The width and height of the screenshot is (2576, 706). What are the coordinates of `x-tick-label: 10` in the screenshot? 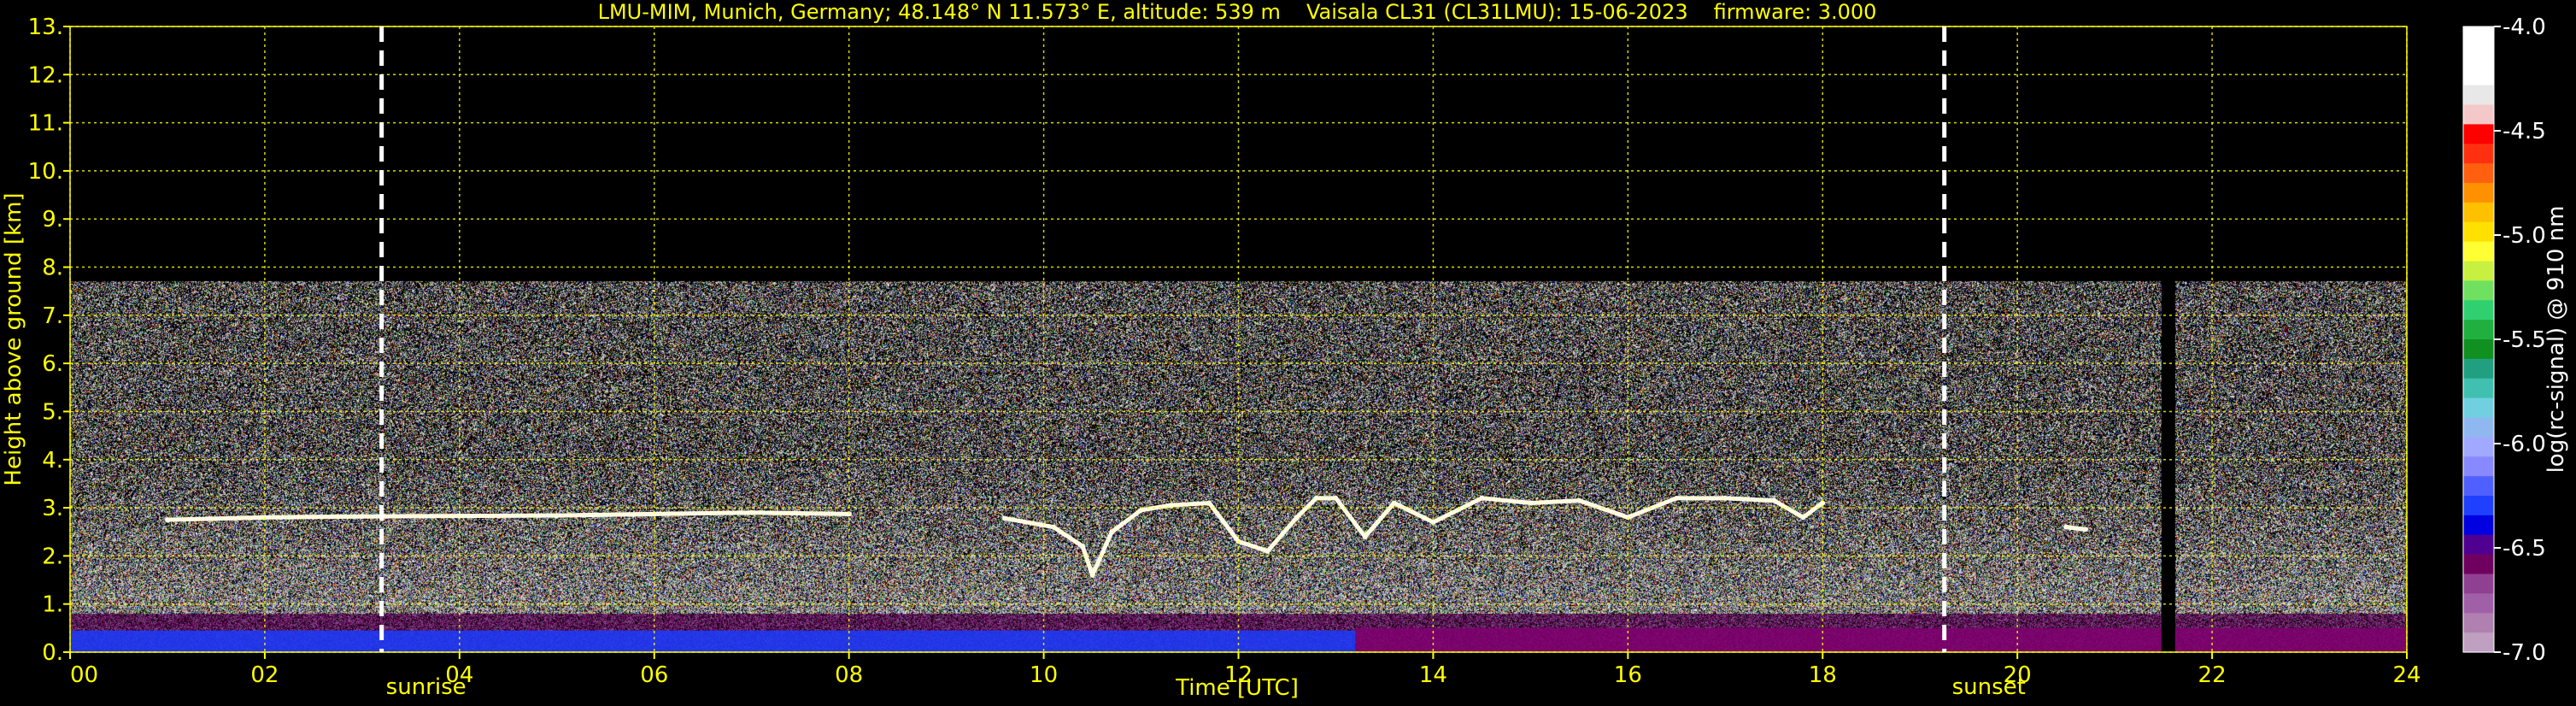 It's located at (1044, 675).